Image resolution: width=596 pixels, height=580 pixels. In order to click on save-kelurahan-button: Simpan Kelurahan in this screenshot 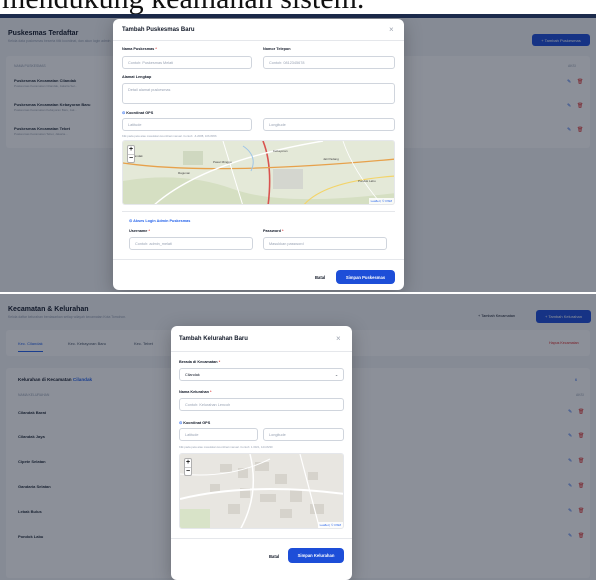, I will do `click(316, 555)`.